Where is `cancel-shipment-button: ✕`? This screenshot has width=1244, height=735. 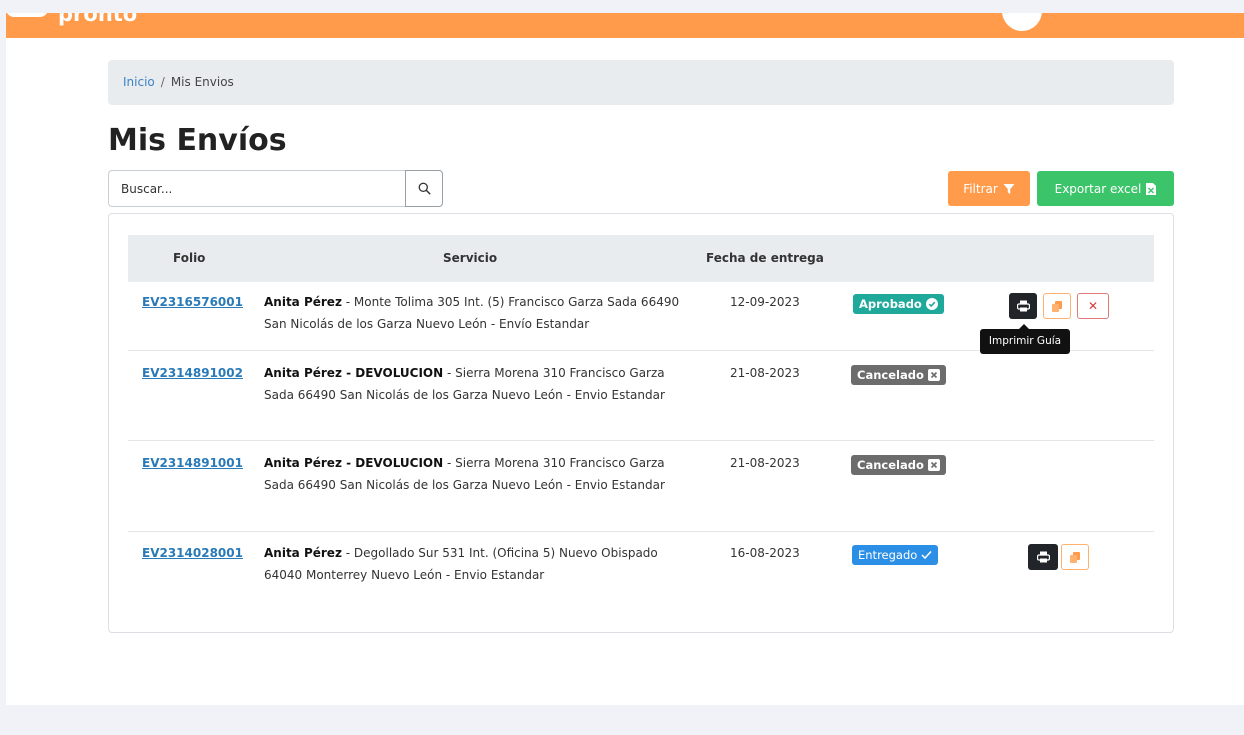
cancel-shipment-button: ✕ is located at coordinates (1093, 306).